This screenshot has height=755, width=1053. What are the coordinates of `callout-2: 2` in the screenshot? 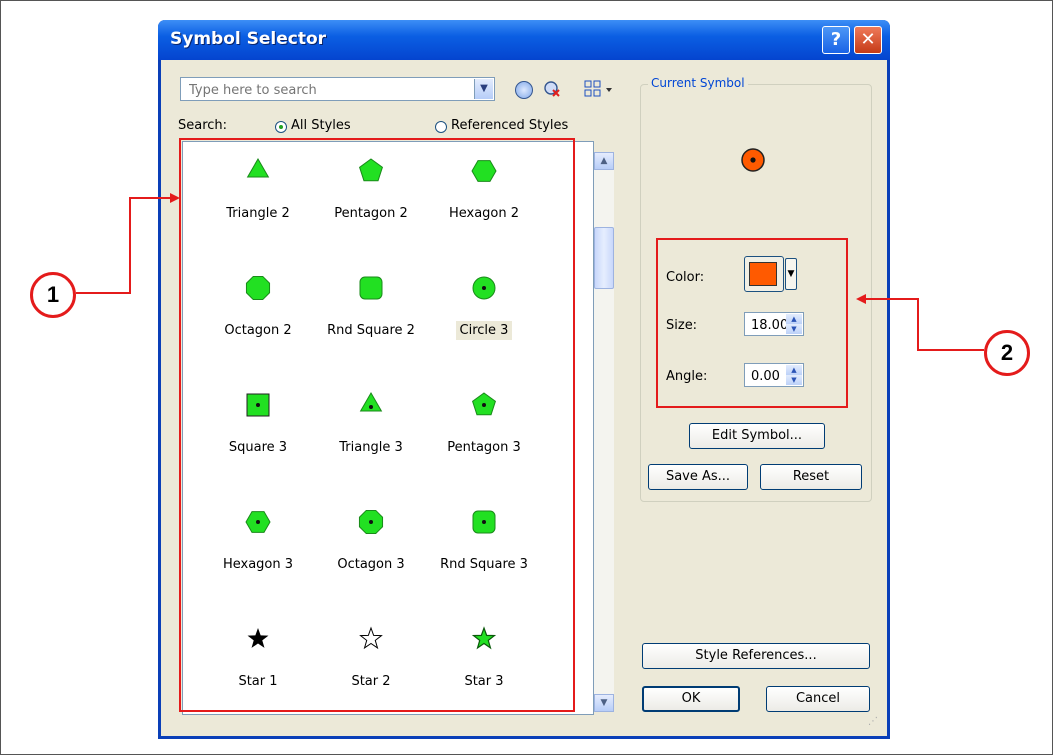 It's located at (1007, 353).